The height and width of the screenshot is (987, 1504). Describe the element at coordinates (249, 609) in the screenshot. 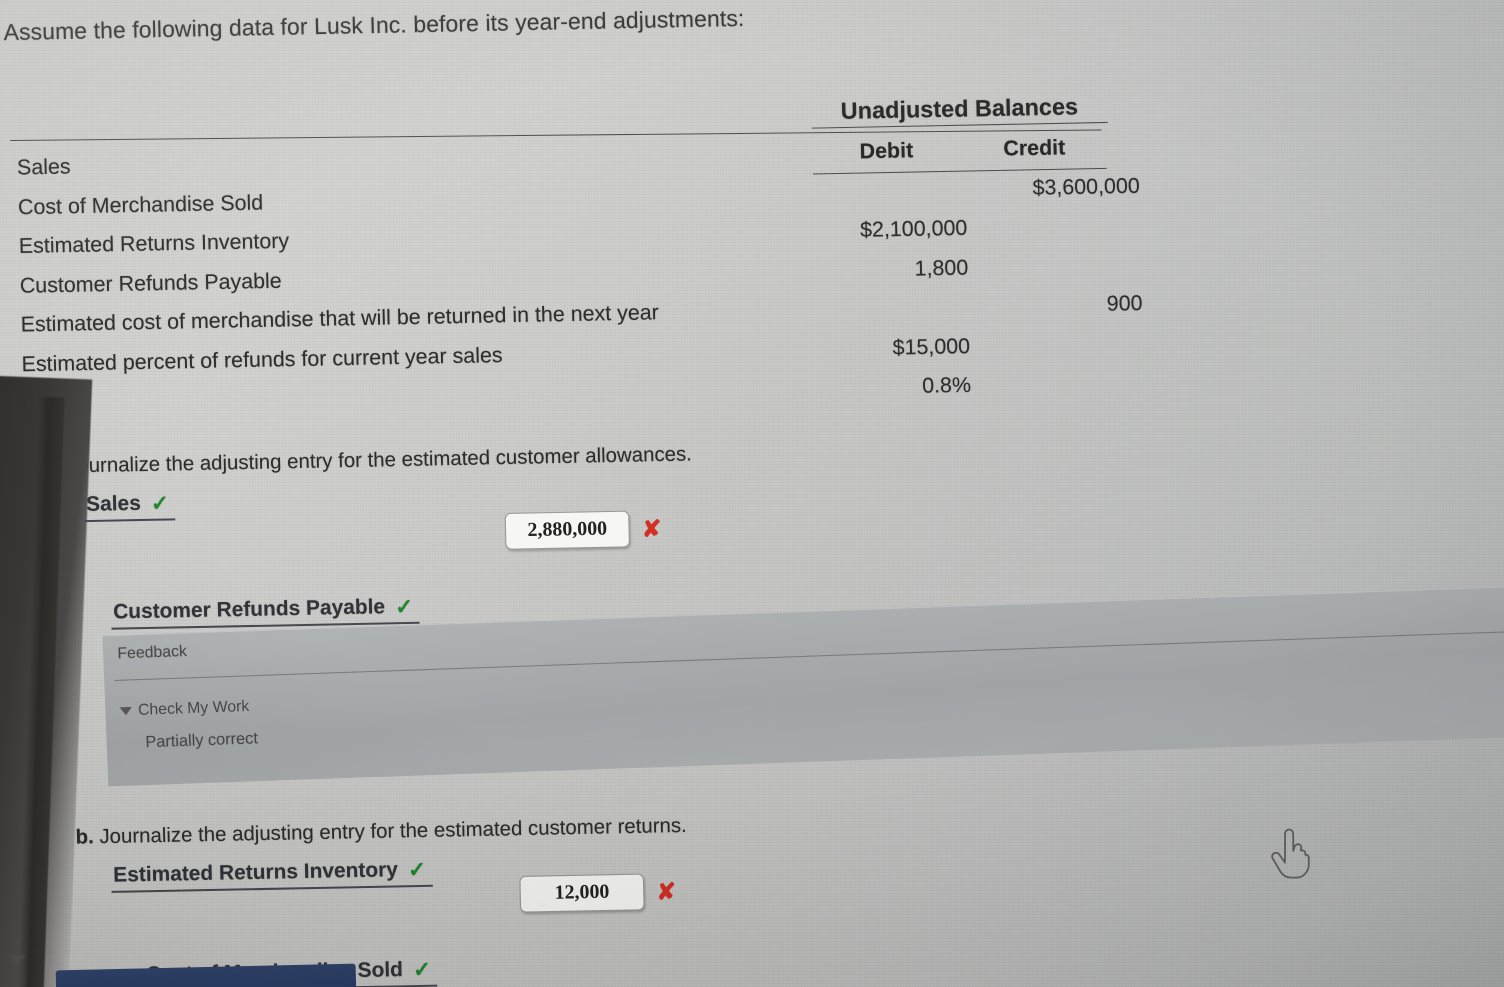

I see `part-a-account-2-label: Customer Refunds Payable` at that location.